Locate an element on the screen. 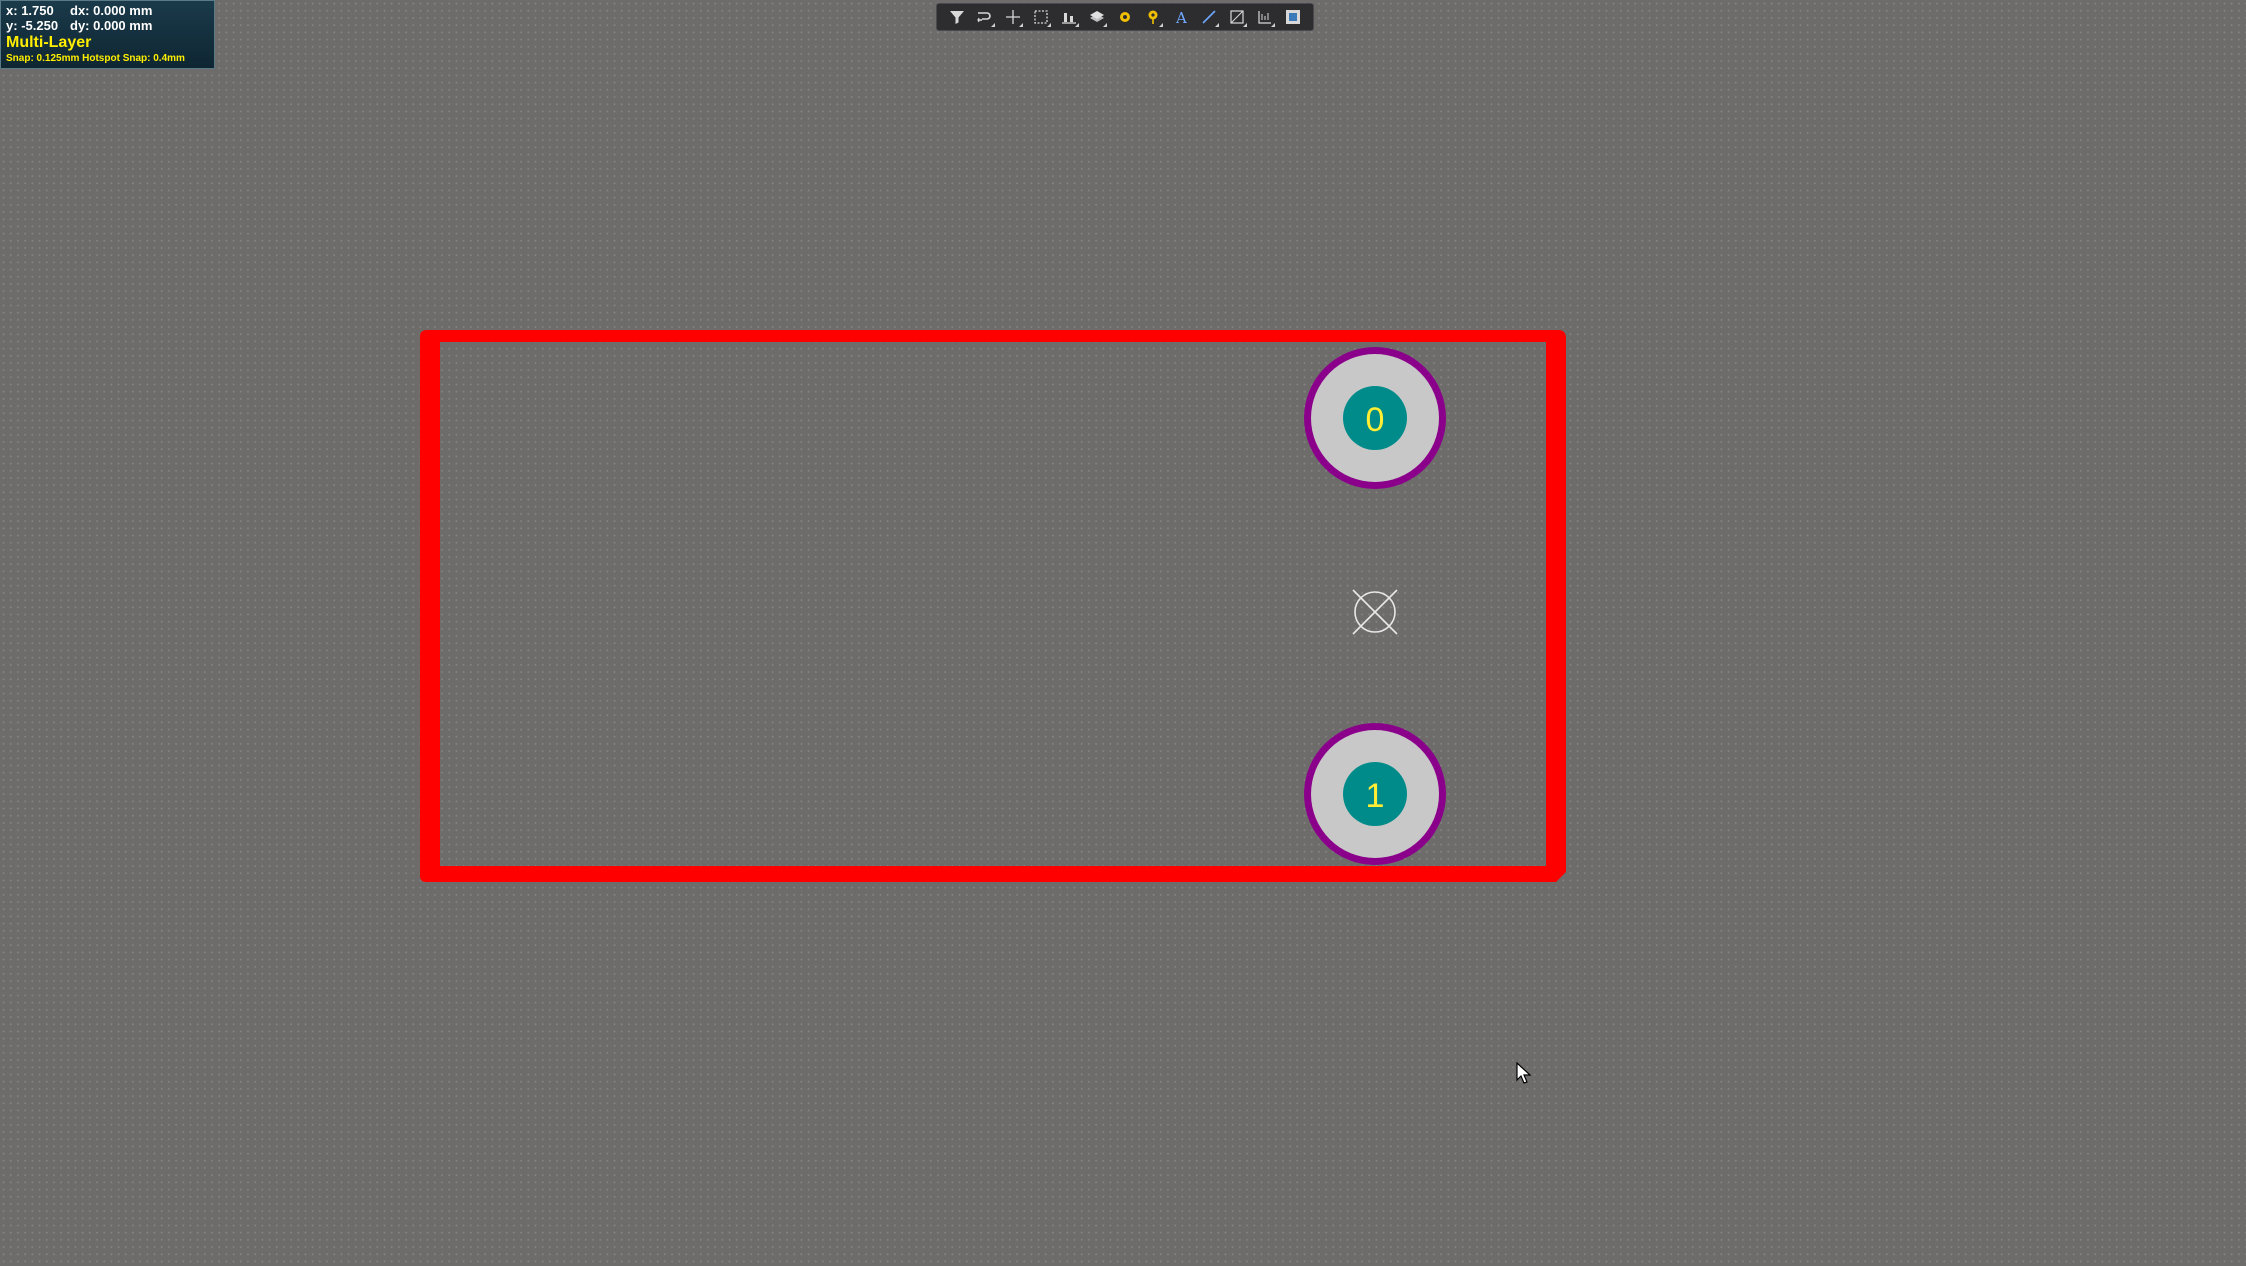 The height and width of the screenshot is (1266, 2246). pad-icon is located at coordinates (1125, 17).